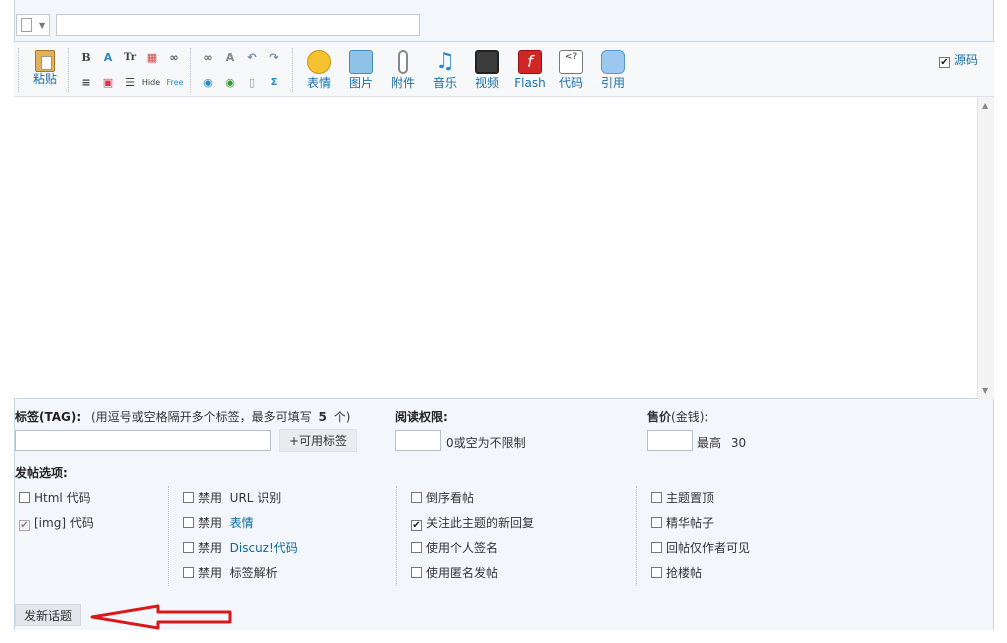 This screenshot has height=643, width=1007. I want to click on paperclip-icon, so click(403, 62).